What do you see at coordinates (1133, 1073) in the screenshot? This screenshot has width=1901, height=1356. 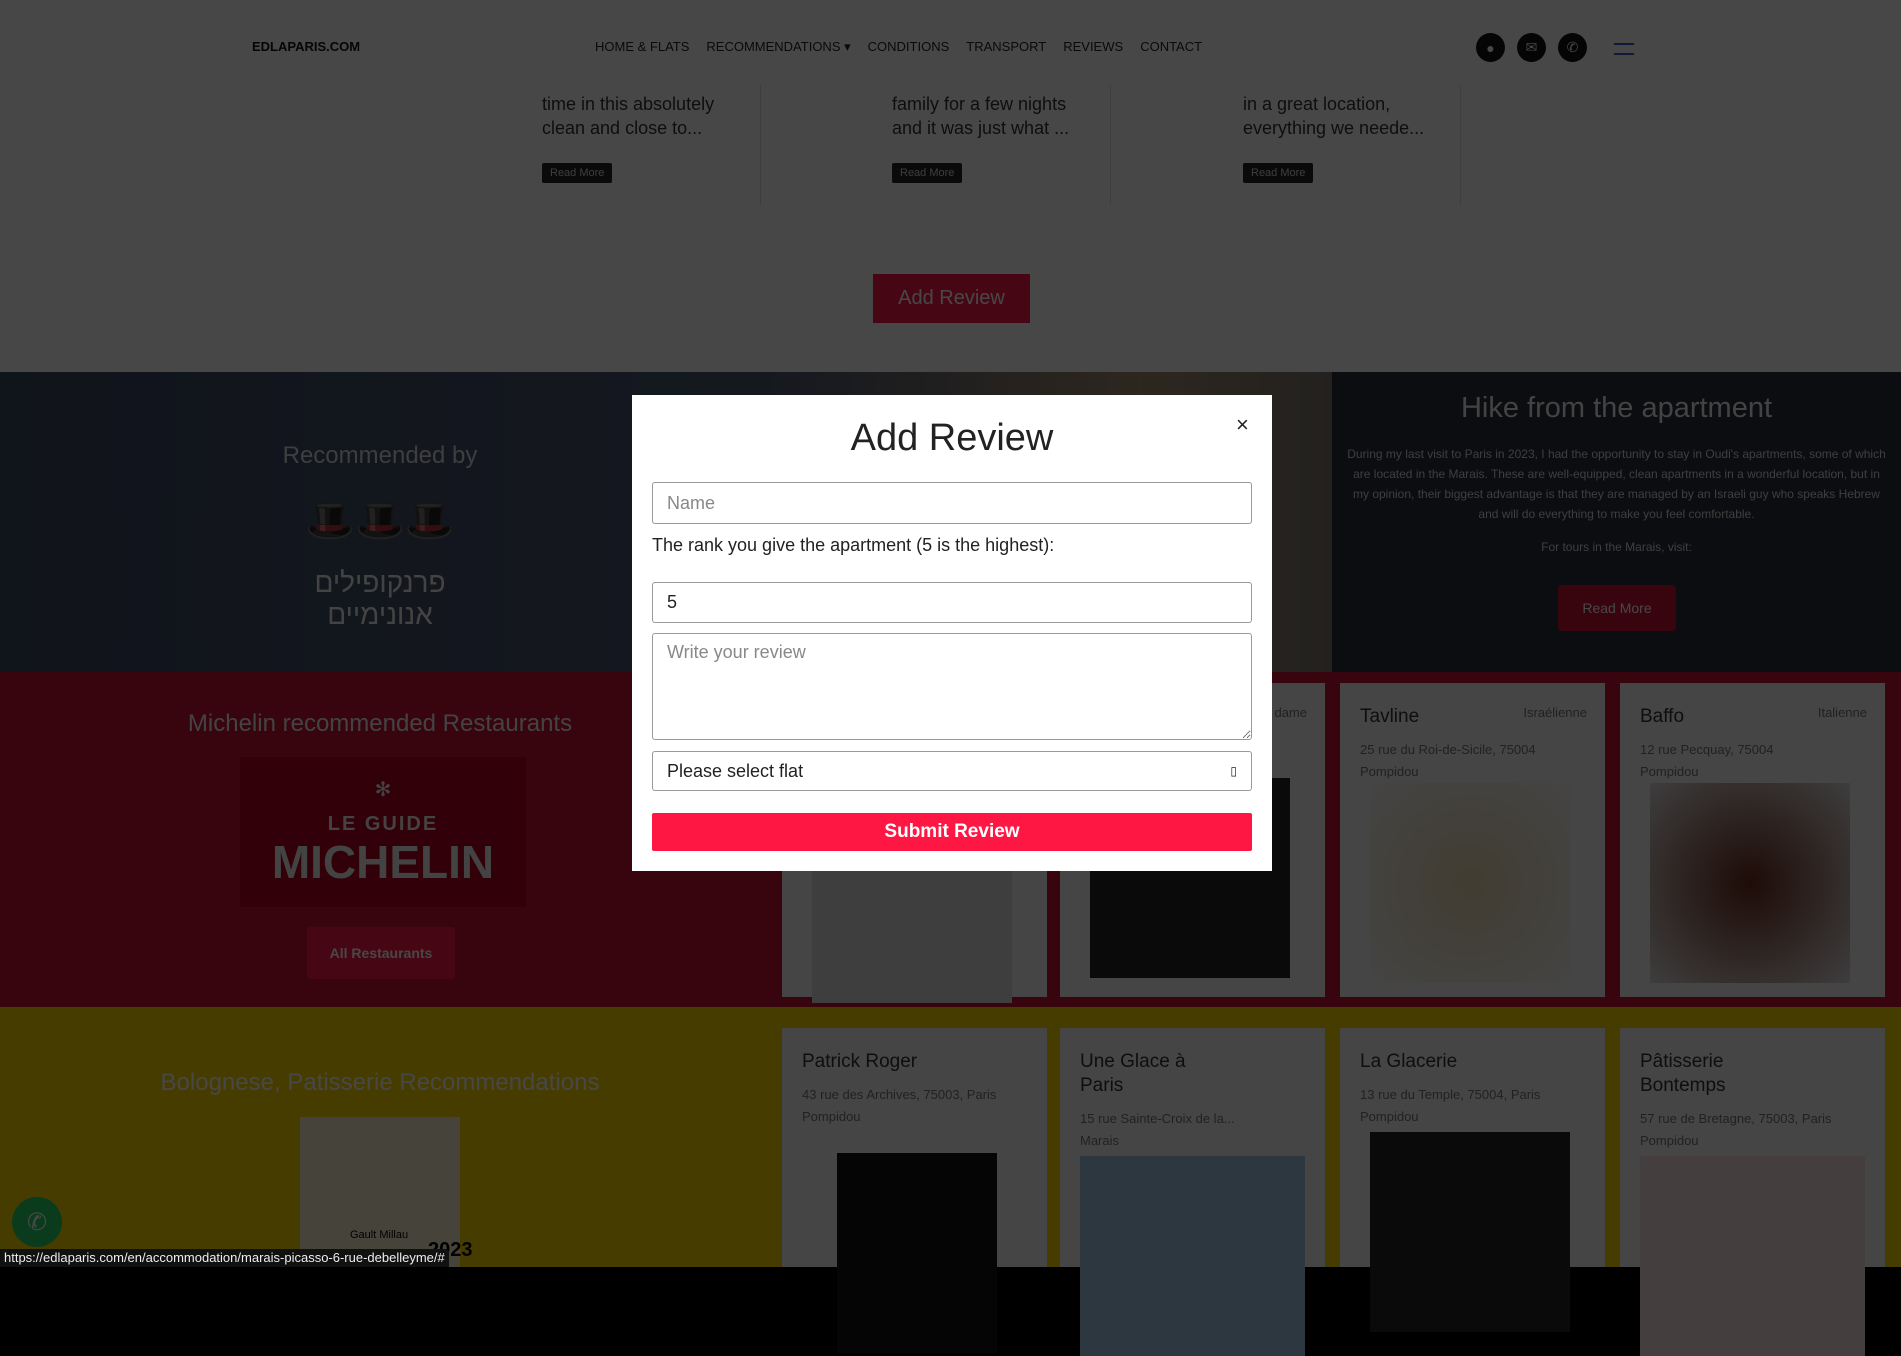 I see `shop-name: Une Glace à Paris` at bounding box center [1133, 1073].